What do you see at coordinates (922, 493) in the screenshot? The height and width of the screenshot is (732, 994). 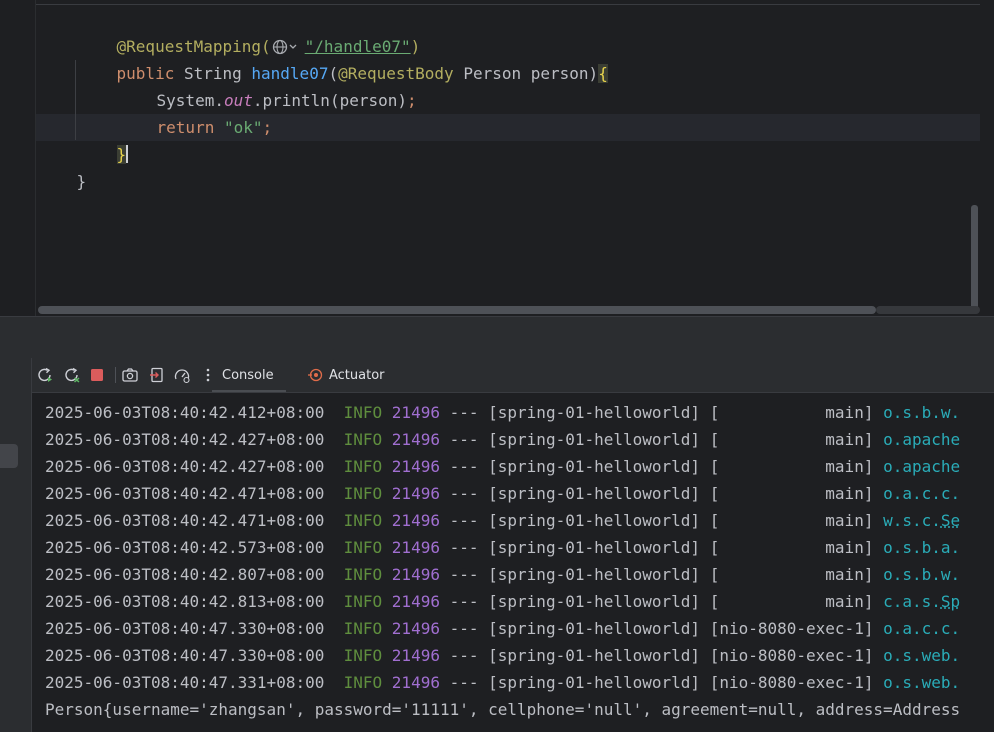 I see `log-logger: o.a.c.c.` at bounding box center [922, 493].